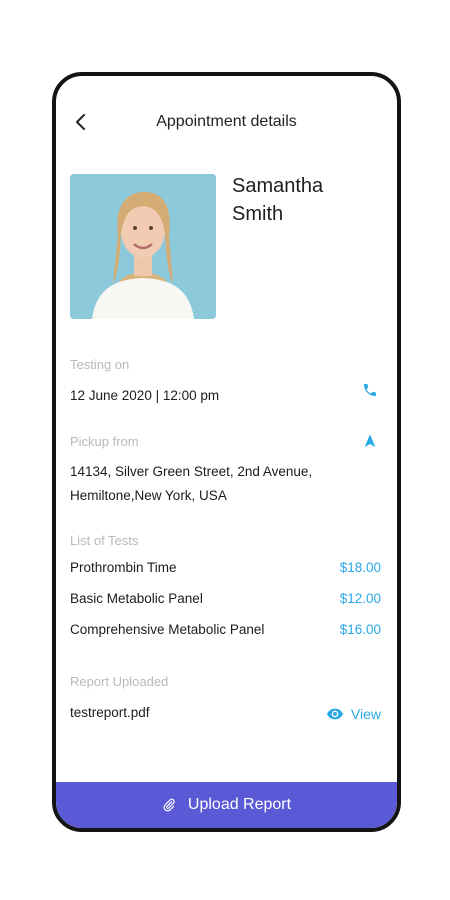 The image size is (450, 900). What do you see at coordinates (258, 214) in the screenshot?
I see `patient-last-name: Smith` at bounding box center [258, 214].